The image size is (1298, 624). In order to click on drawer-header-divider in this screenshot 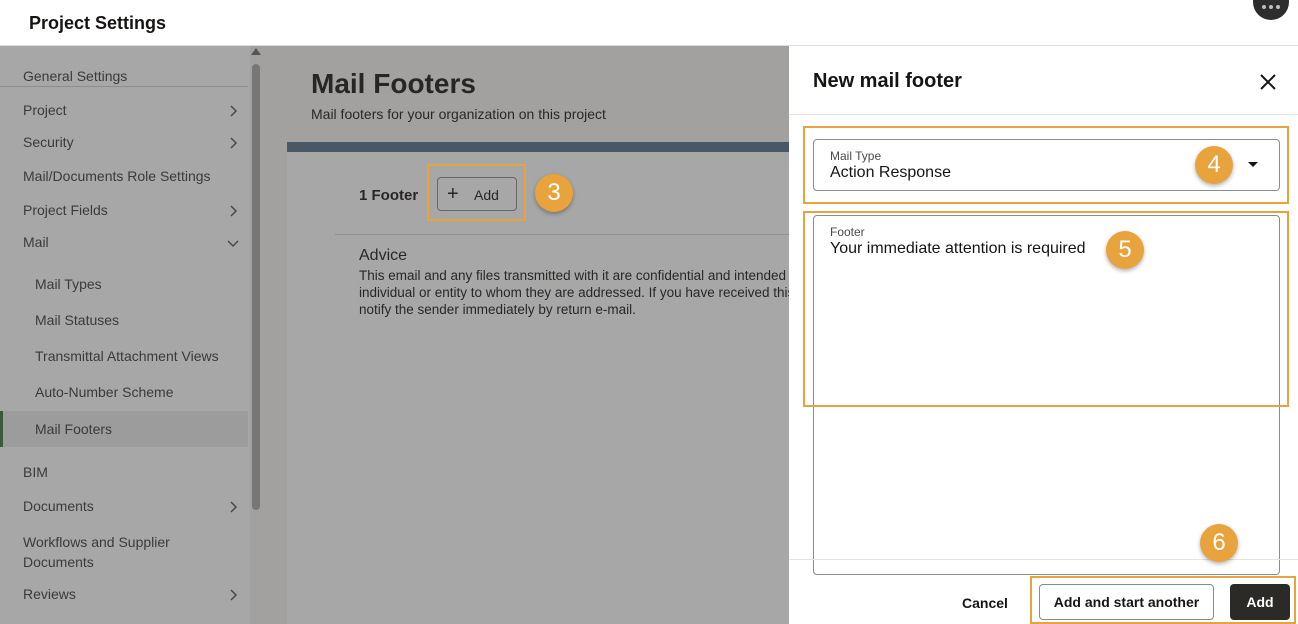, I will do `click(1043, 114)`.